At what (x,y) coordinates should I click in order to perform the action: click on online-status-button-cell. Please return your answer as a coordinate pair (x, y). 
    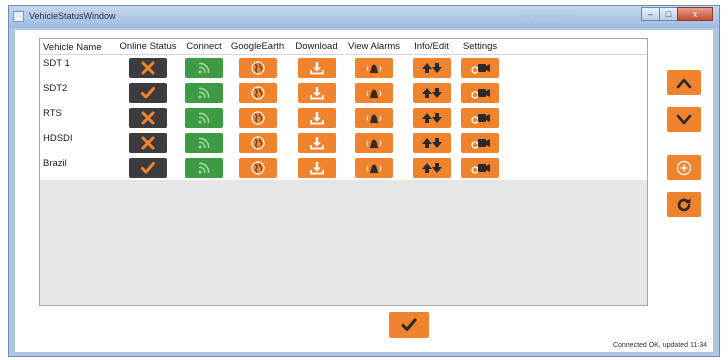
    Looking at the image, I should click on (148, 92).